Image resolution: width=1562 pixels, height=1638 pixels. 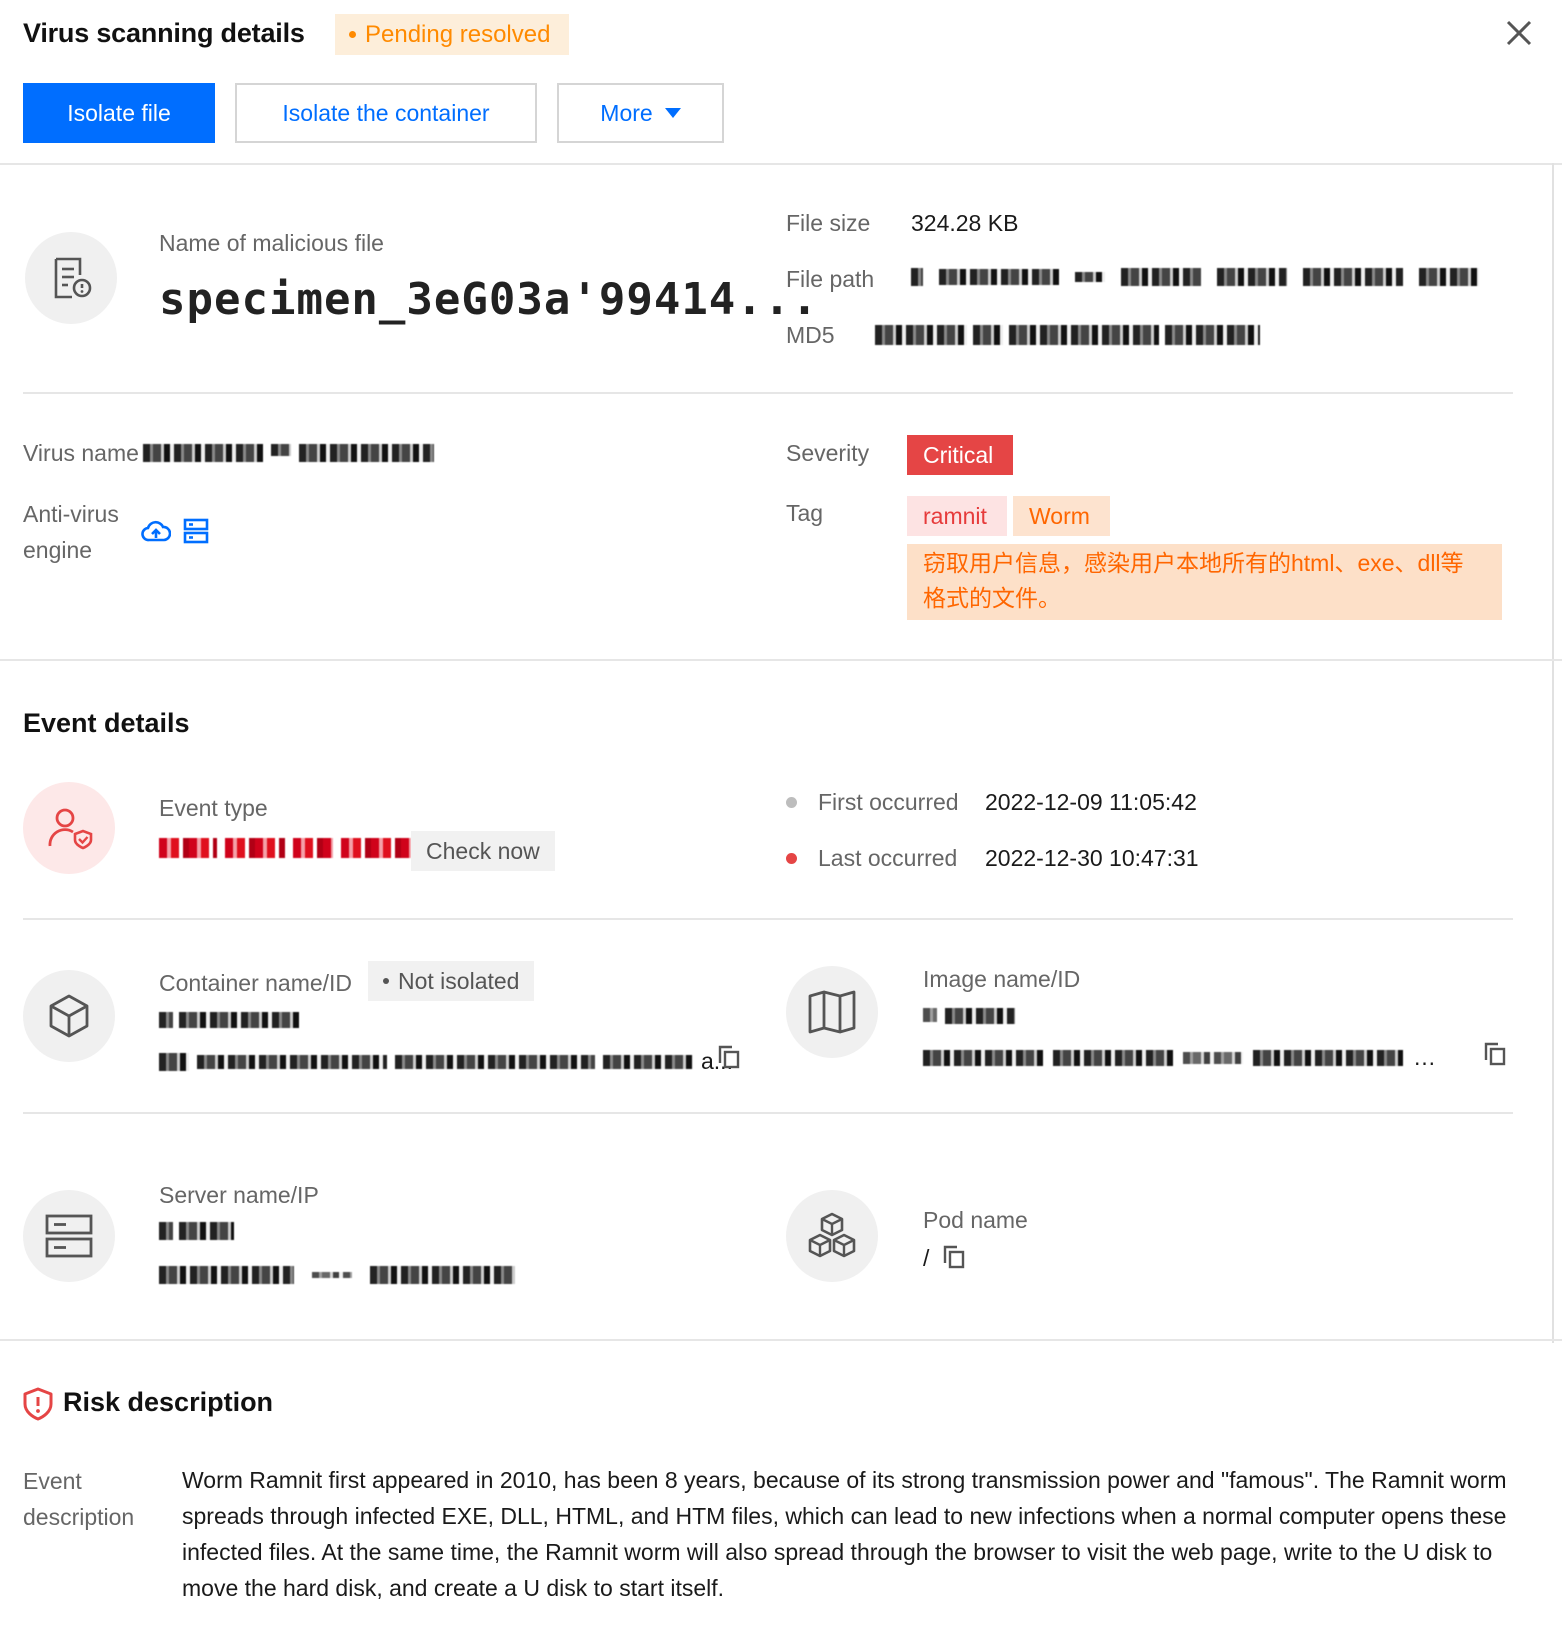 What do you see at coordinates (810, 335) in the screenshot?
I see `md5-label: MD5` at bounding box center [810, 335].